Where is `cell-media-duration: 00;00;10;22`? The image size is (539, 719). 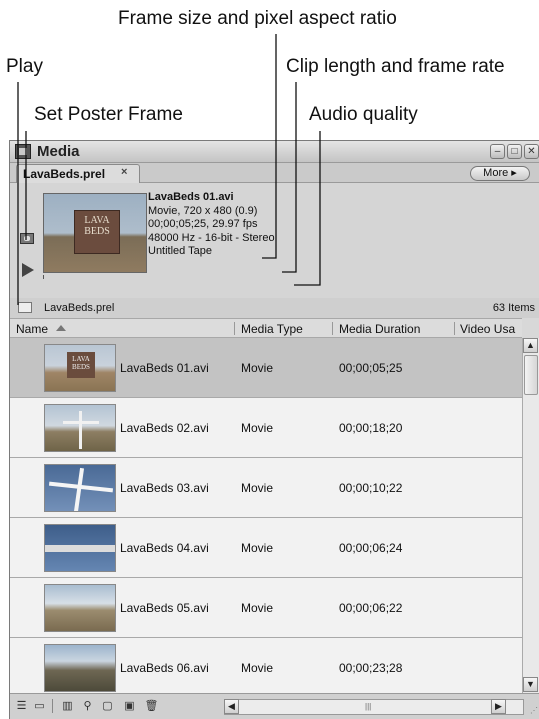
cell-media-duration: 00;00;10;22 is located at coordinates (371, 488).